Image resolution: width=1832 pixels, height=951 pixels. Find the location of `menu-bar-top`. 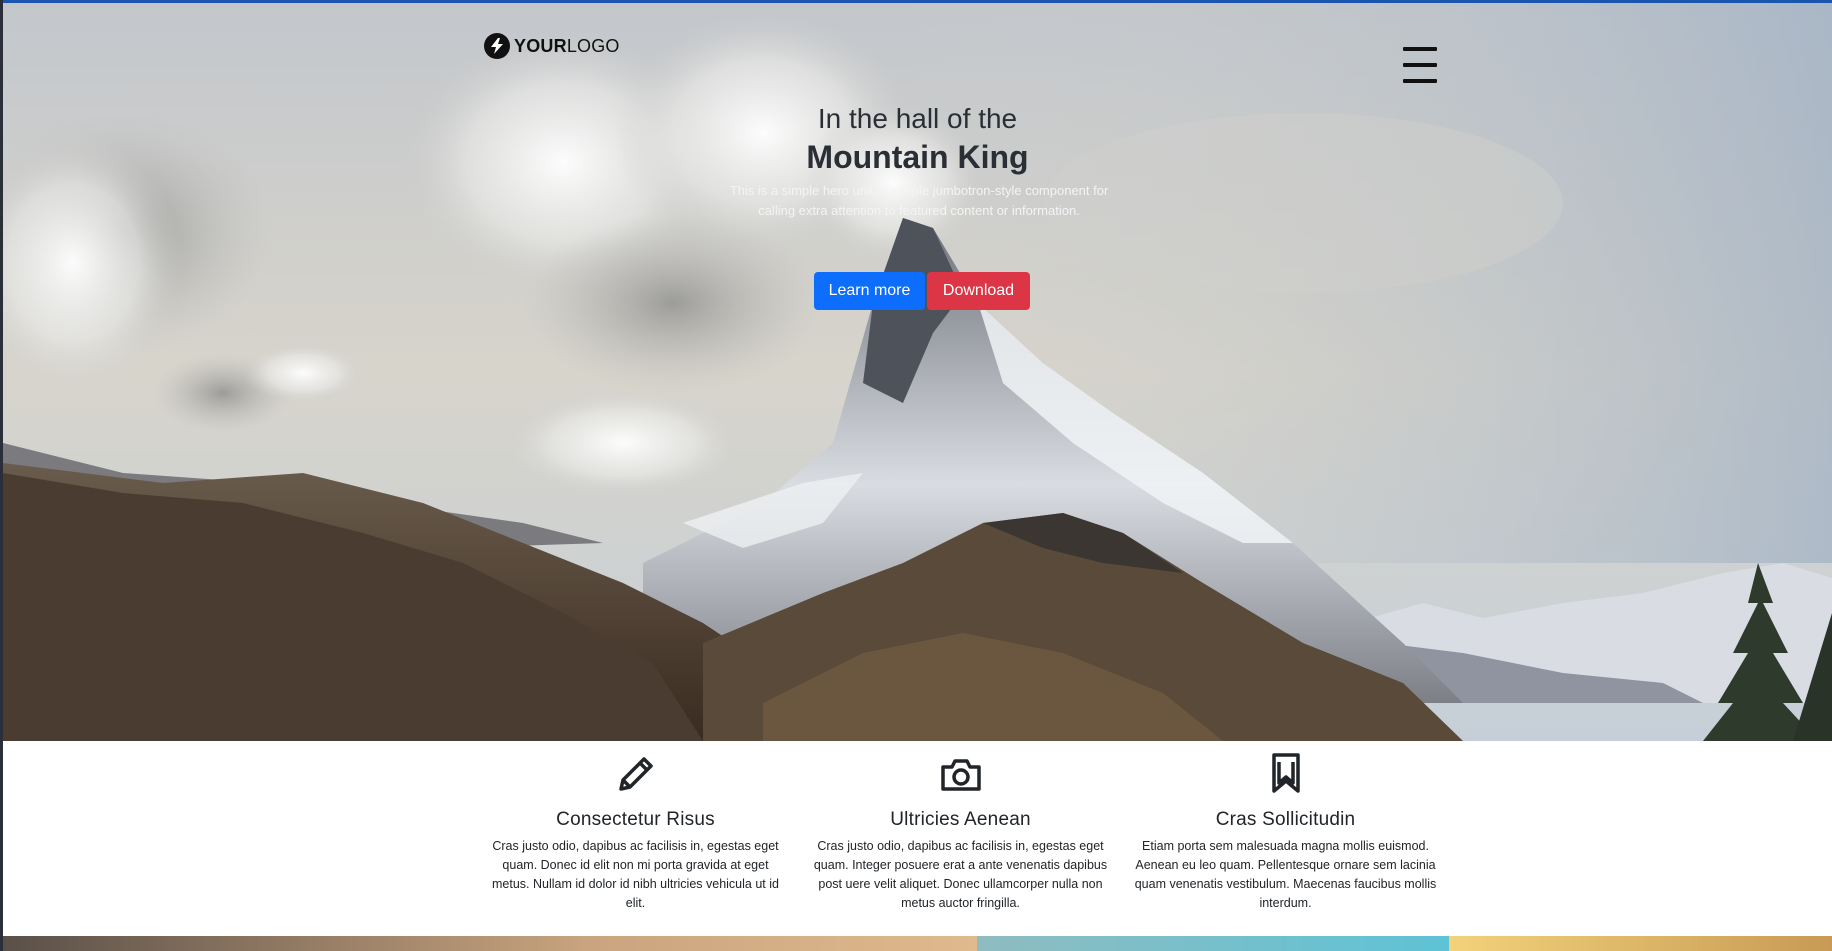

menu-bar-top is located at coordinates (1420, 49).